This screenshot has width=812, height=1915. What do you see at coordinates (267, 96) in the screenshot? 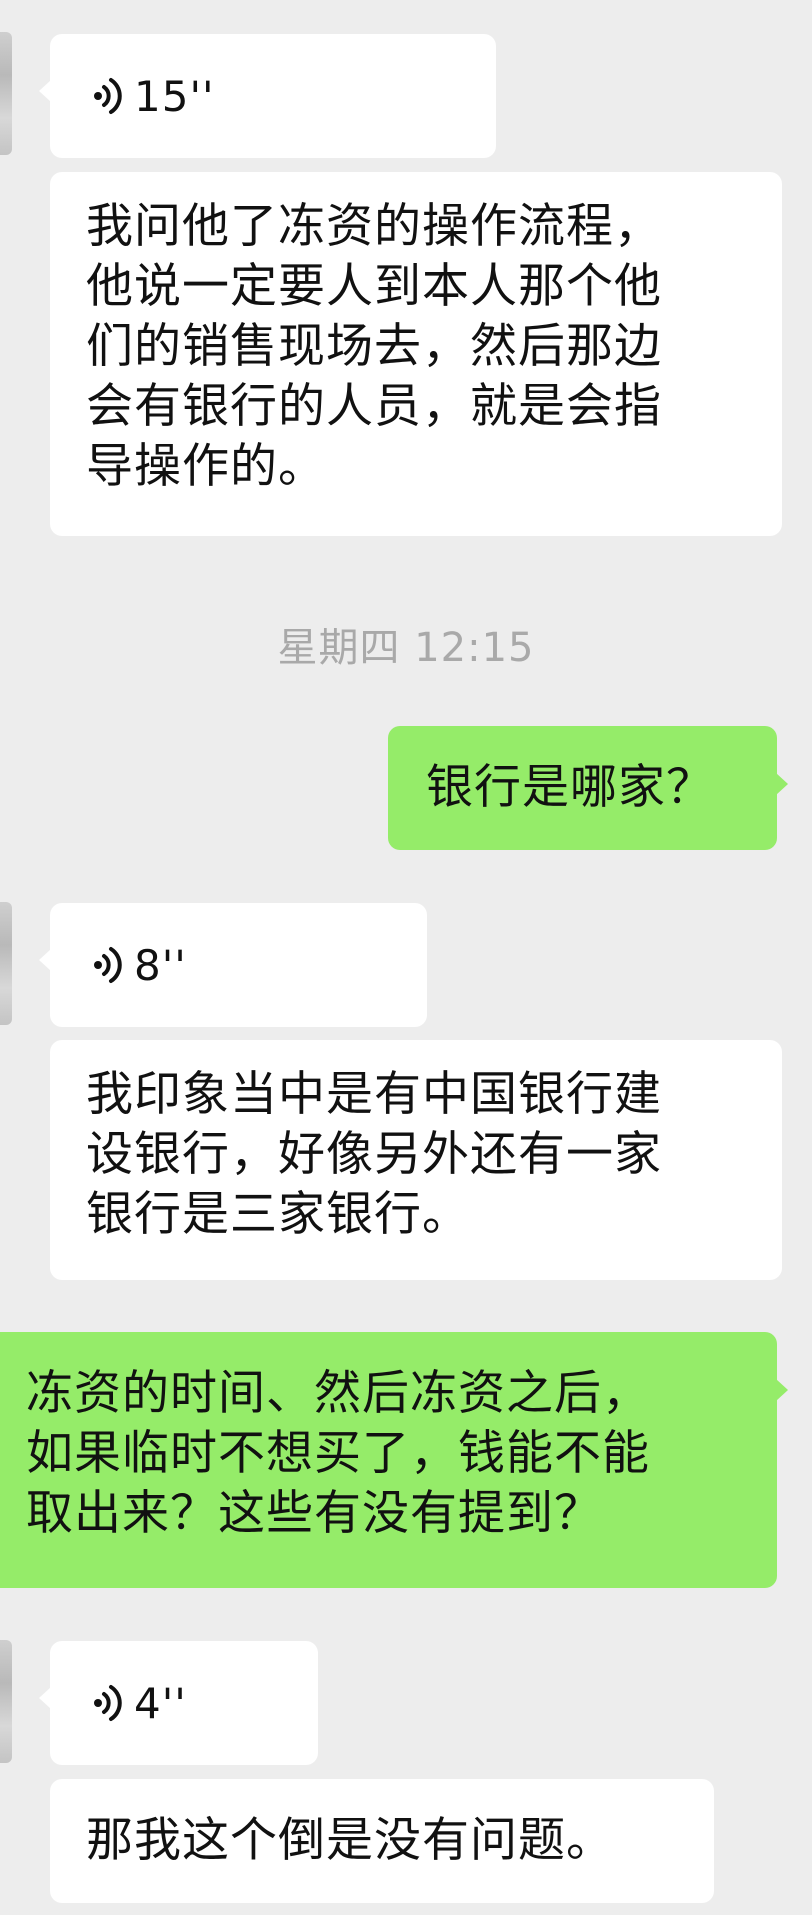
I see `voice-message: 15''` at bounding box center [267, 96].